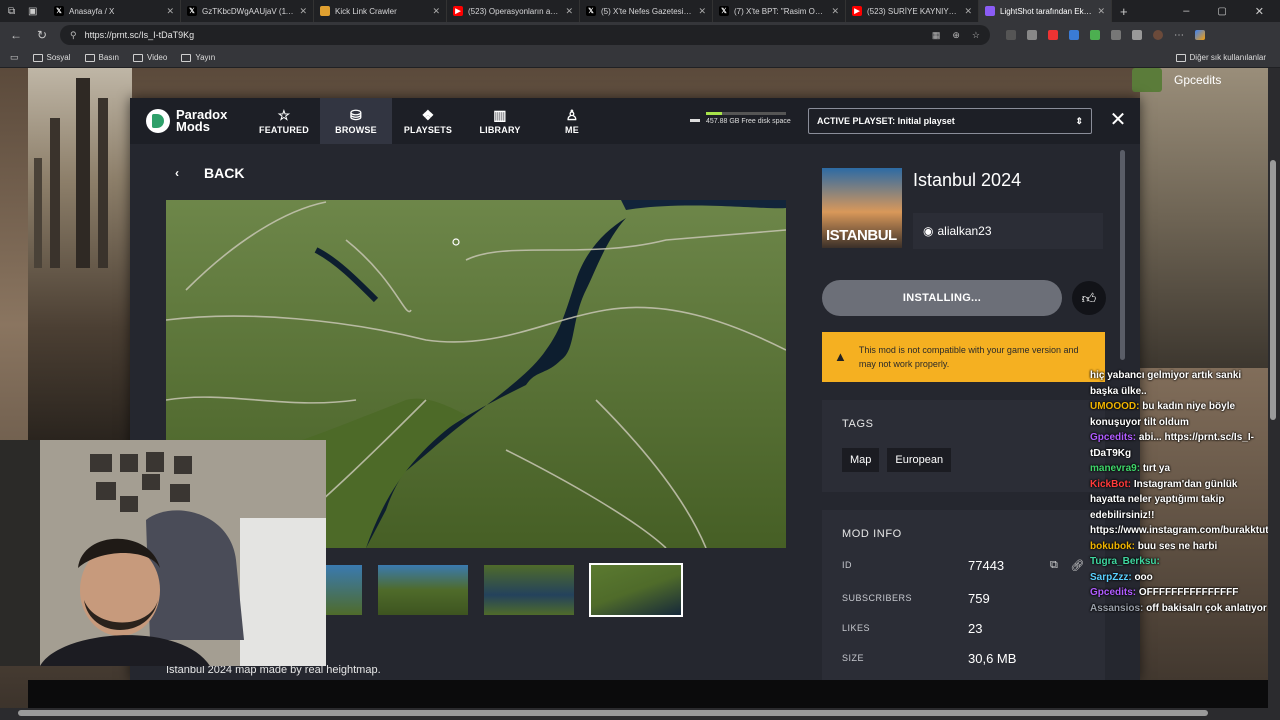 Image resolution: width=1280 pixels, height=720 pixels. Describe the element at coordinates (16, 35) in the screenshot. I see `back-nav-icon: ←` at that location.